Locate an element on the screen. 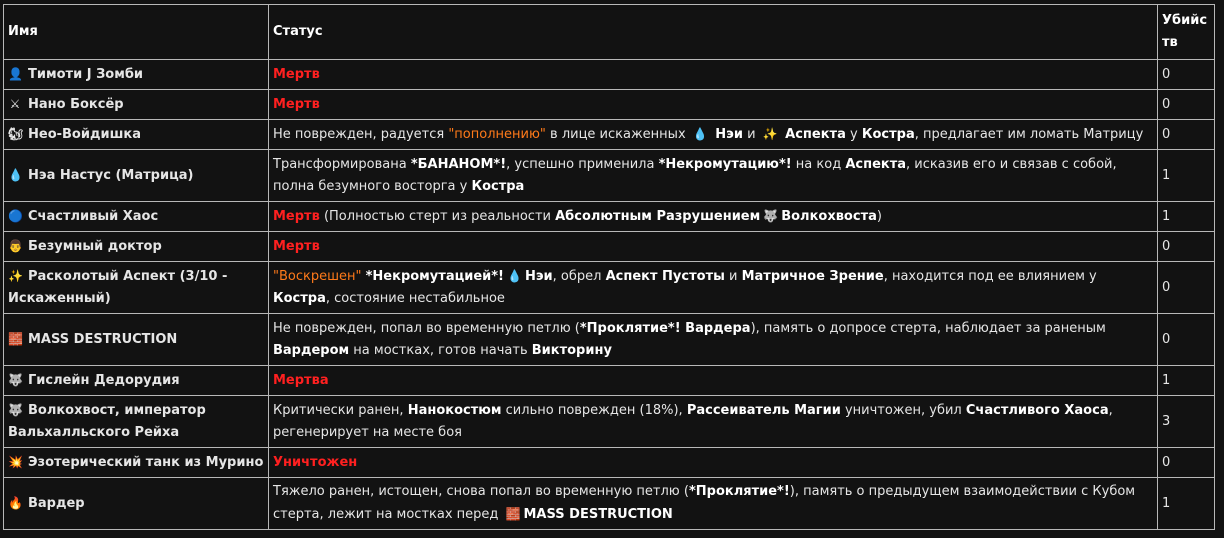 The height and width of the screenshot is (538, 1224). doctor-icon: 👨 is located at coordinates (15, 246).